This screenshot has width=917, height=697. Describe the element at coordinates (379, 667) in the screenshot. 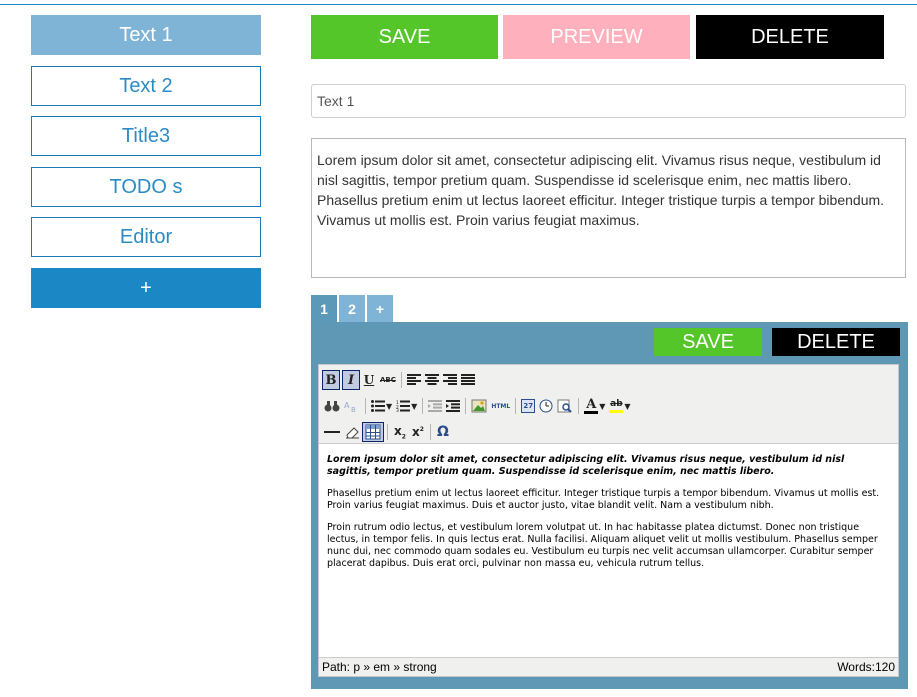

I see `element-path: Path: p » em » strong` at that location.